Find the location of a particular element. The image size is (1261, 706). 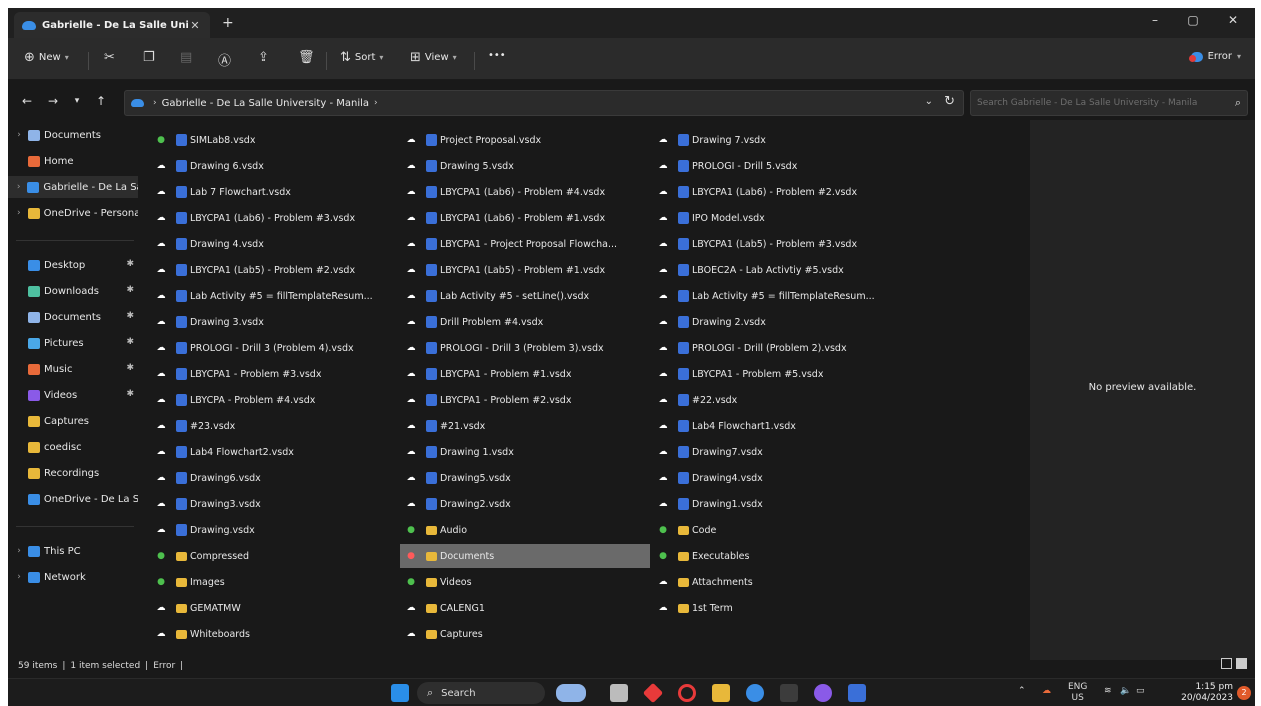

onedrive-tray-icon: ☁ is located at coordinates (1046, 691).